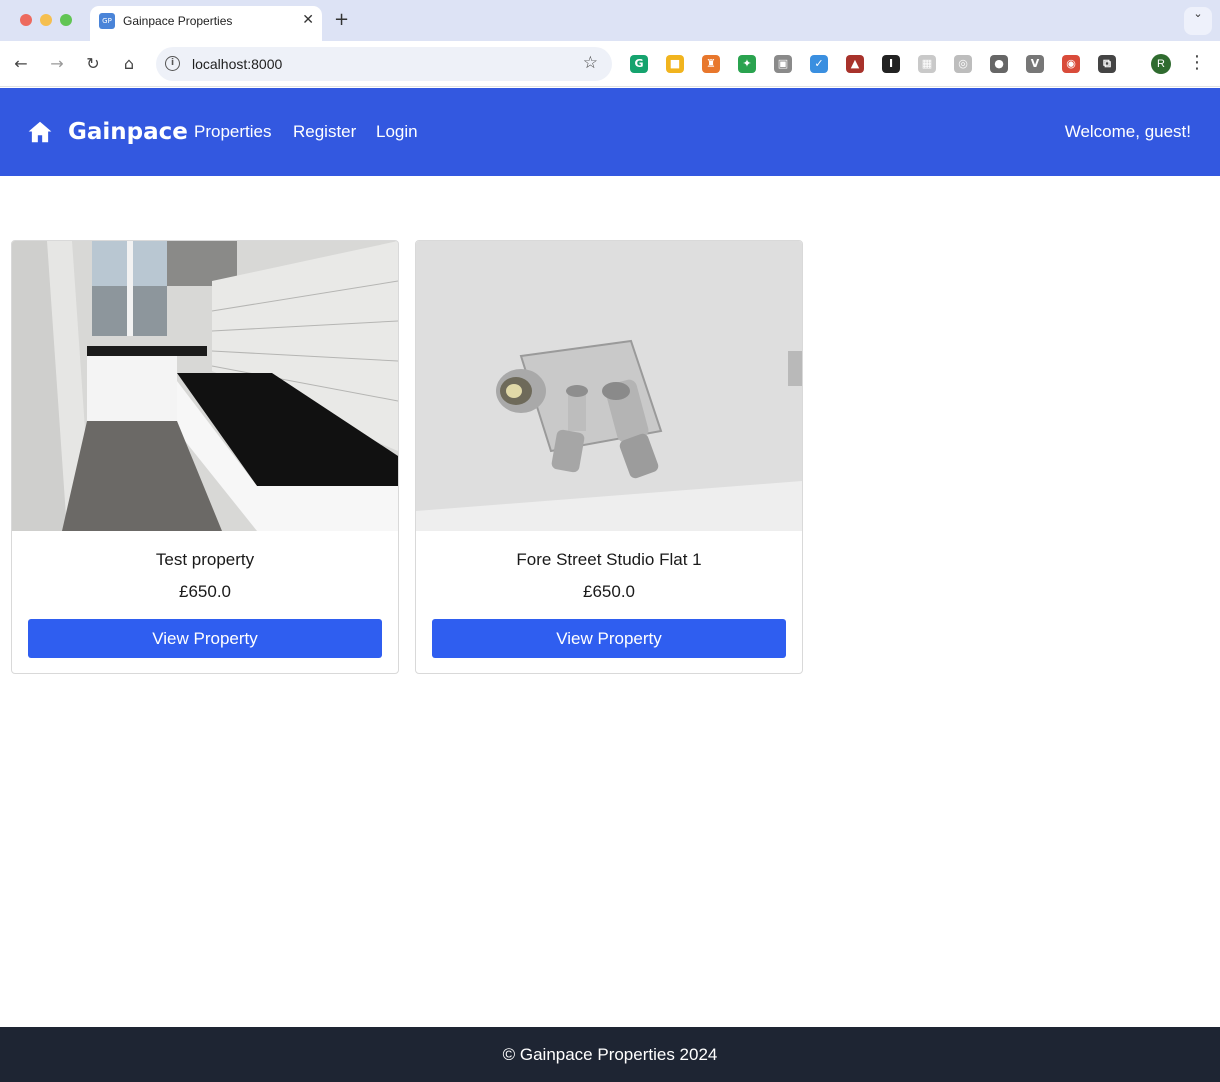 This screenshot has width=1220, height=1082. I want to click on notes-extension-icon: ■, so click(675, 64).